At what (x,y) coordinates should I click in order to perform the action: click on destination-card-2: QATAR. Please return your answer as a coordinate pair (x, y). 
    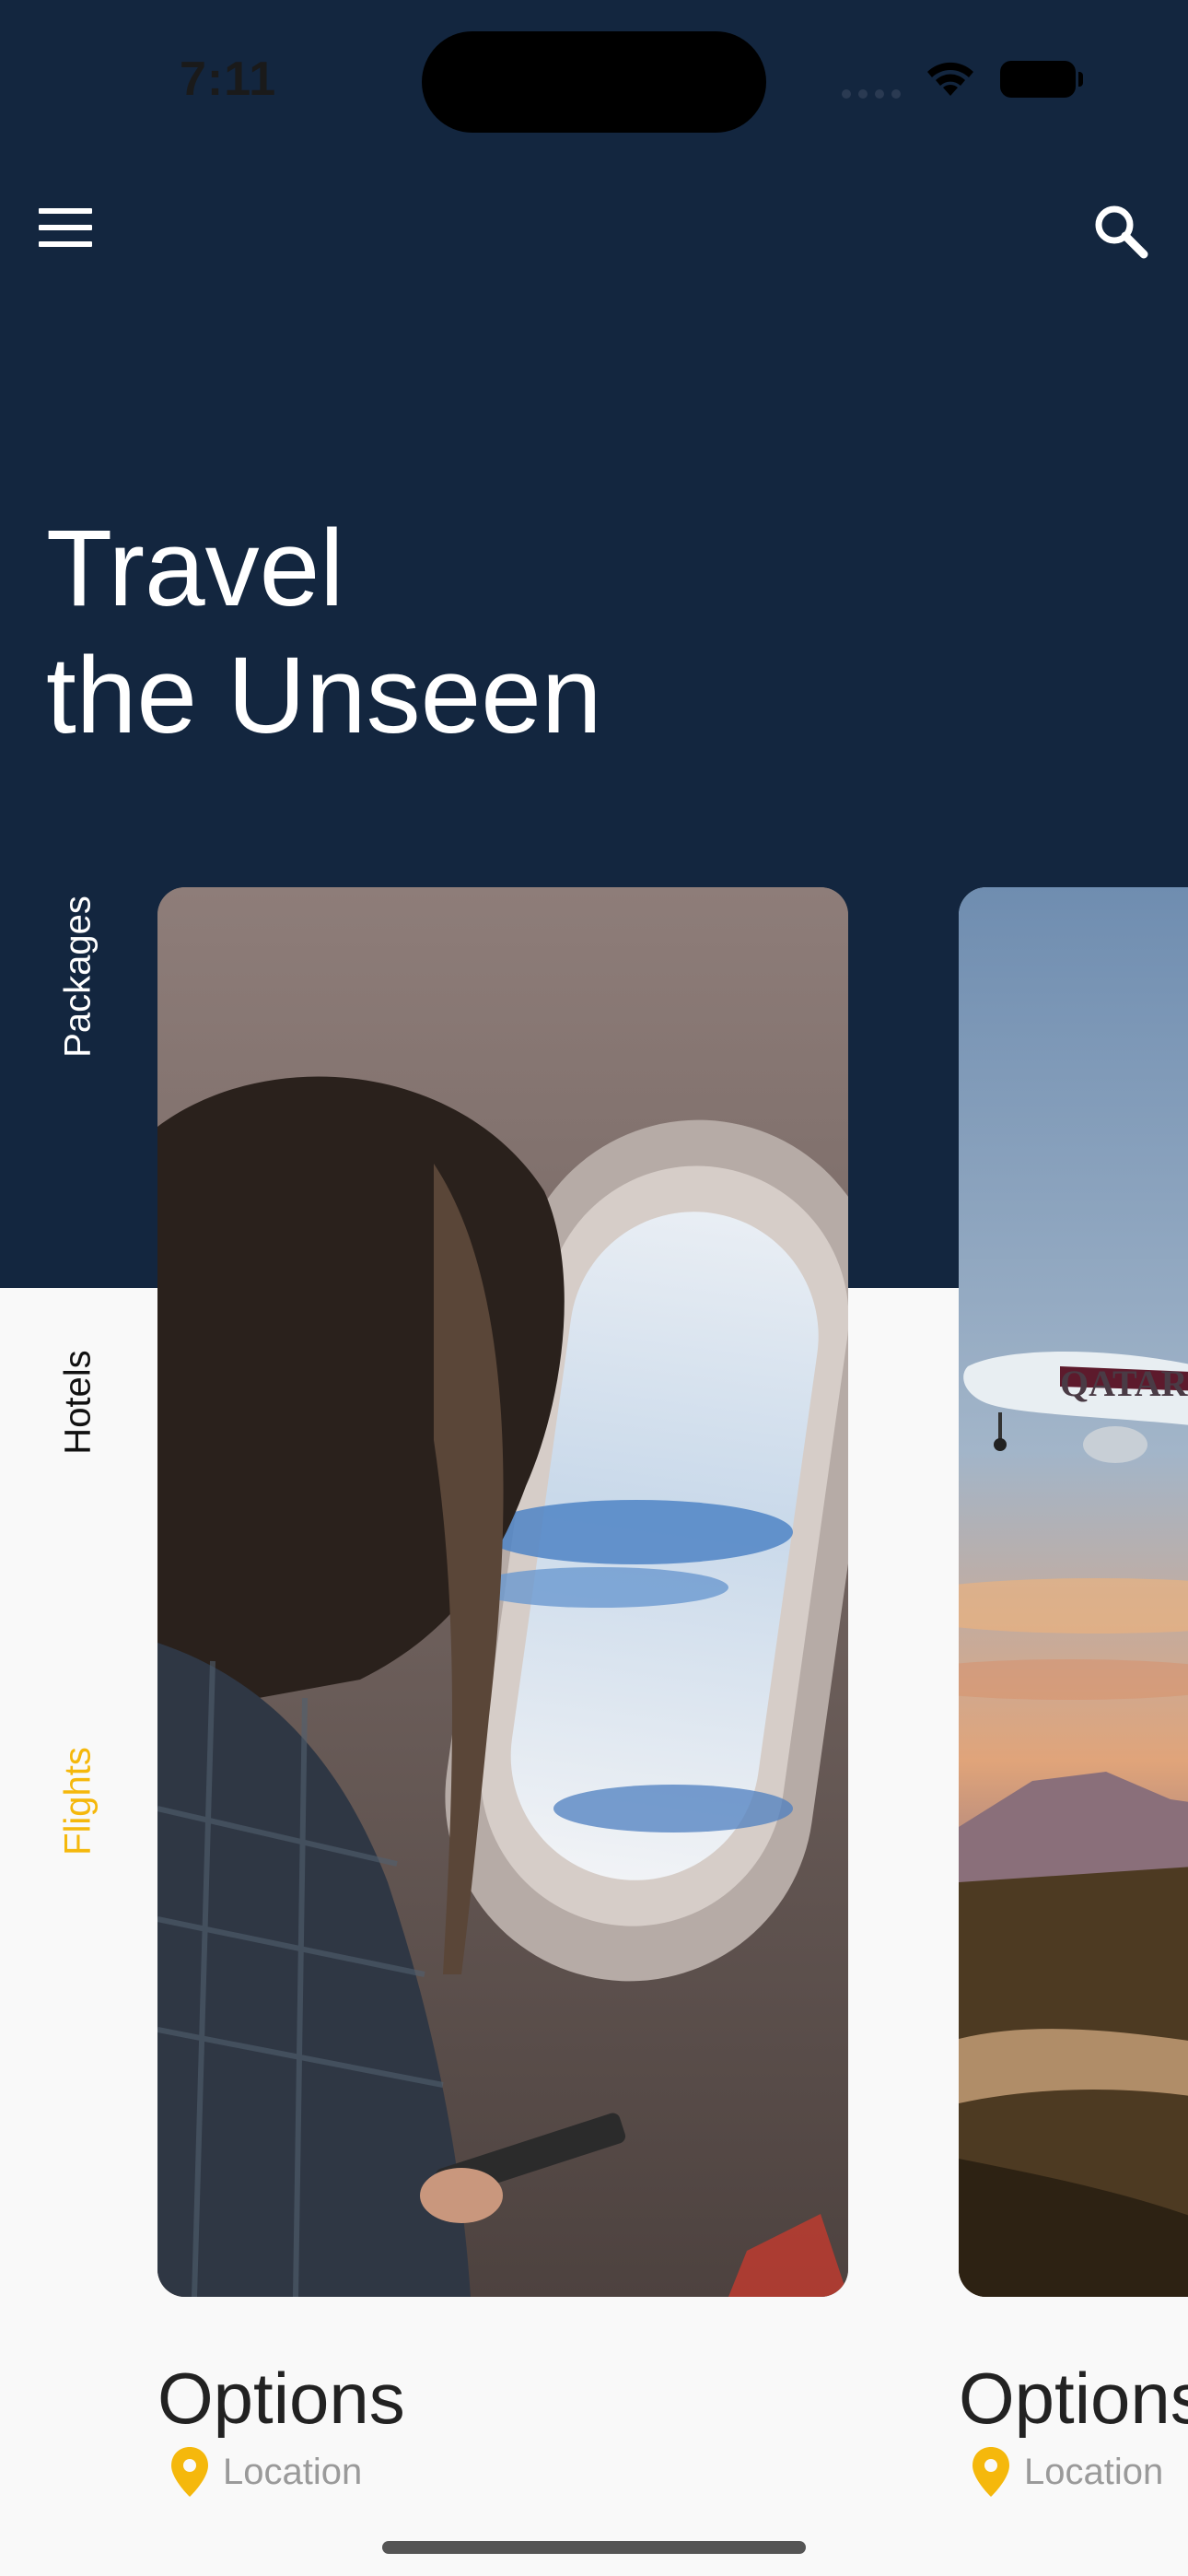
    Looking at the image, I should click on (1073, 1592).